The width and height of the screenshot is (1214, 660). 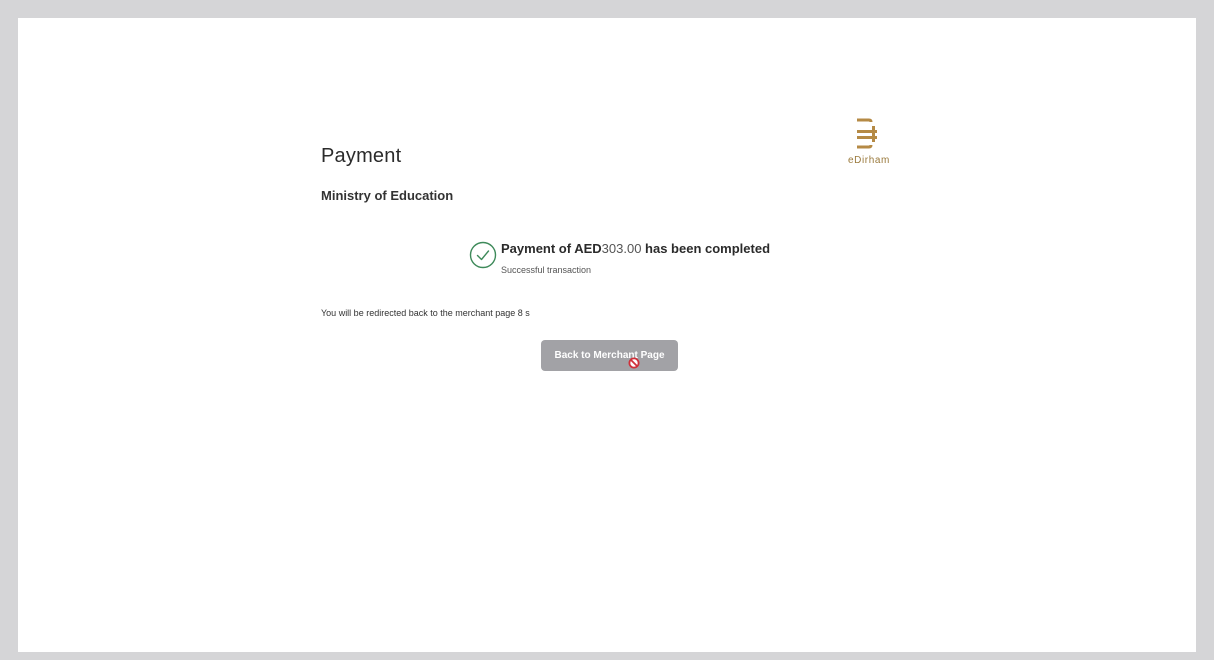 I want to click on not-allowed-icon, so click(x=634, y=363).